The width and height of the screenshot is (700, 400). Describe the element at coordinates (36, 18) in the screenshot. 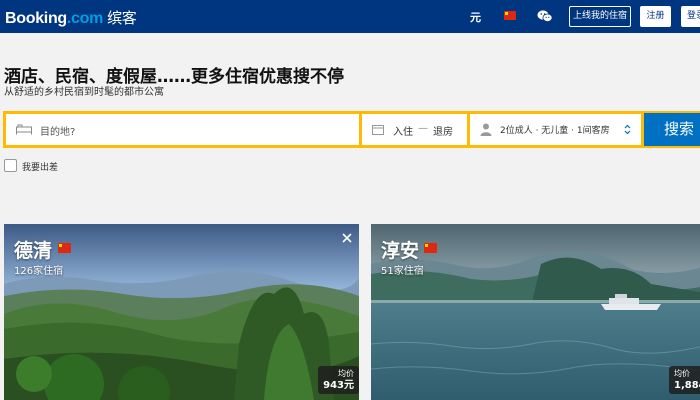

I see `logo-brand: Booking` at that location.